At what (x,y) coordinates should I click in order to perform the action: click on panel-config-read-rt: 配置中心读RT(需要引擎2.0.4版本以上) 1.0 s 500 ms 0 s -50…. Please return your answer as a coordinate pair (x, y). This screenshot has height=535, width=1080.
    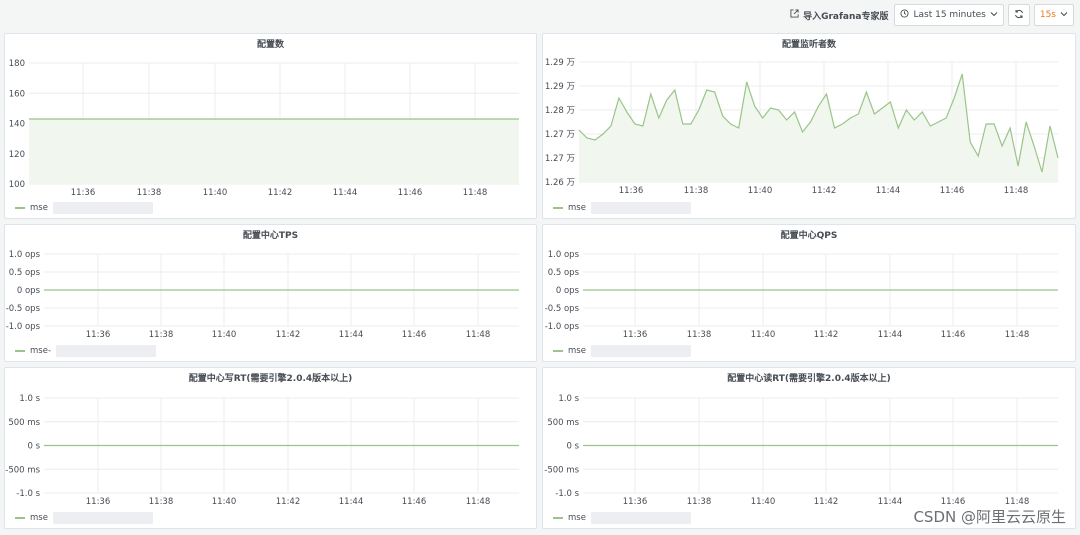
    Looking at the image, I should click on (809, 448).